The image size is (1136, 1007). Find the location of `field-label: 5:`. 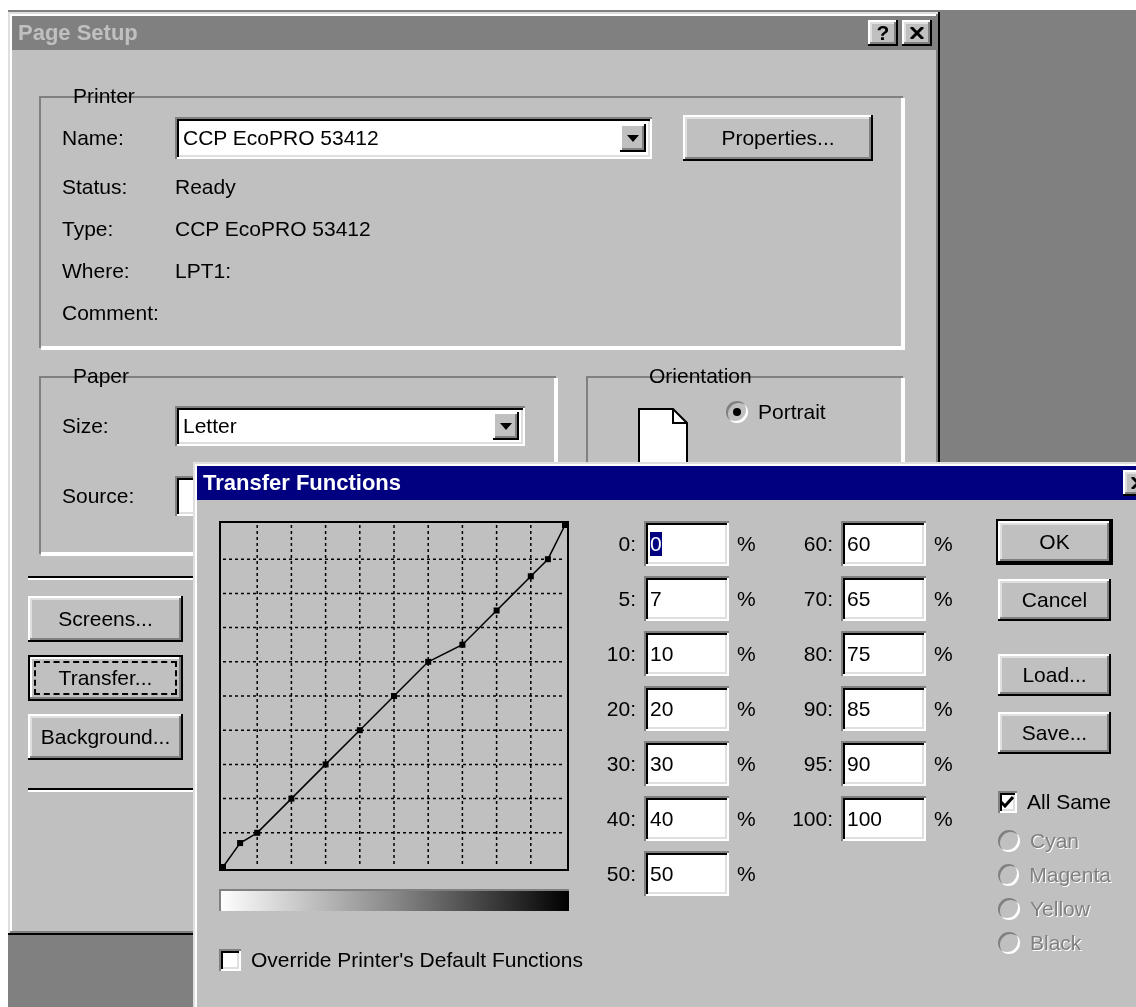

field-label: 5: is located at coordinates (626, 598).